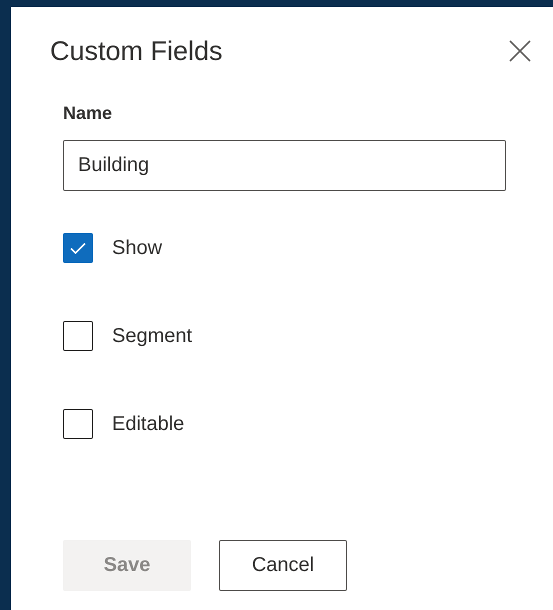  I want to click on close-icon, so click(520, 51).